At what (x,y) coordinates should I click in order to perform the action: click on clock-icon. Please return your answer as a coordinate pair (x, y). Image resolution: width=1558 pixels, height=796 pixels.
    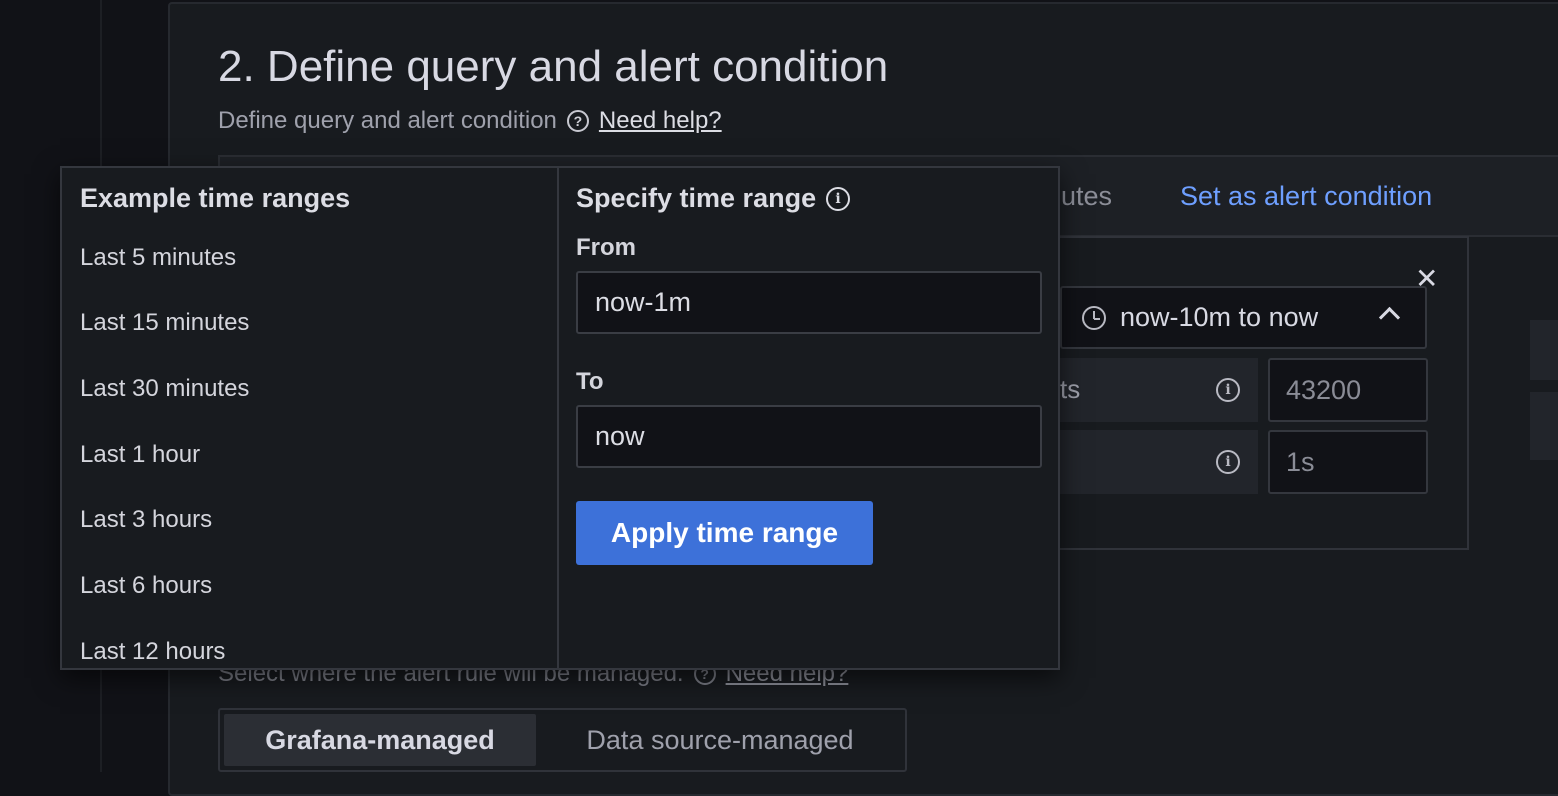
    Looking at the image, I should click on (1094, 317).